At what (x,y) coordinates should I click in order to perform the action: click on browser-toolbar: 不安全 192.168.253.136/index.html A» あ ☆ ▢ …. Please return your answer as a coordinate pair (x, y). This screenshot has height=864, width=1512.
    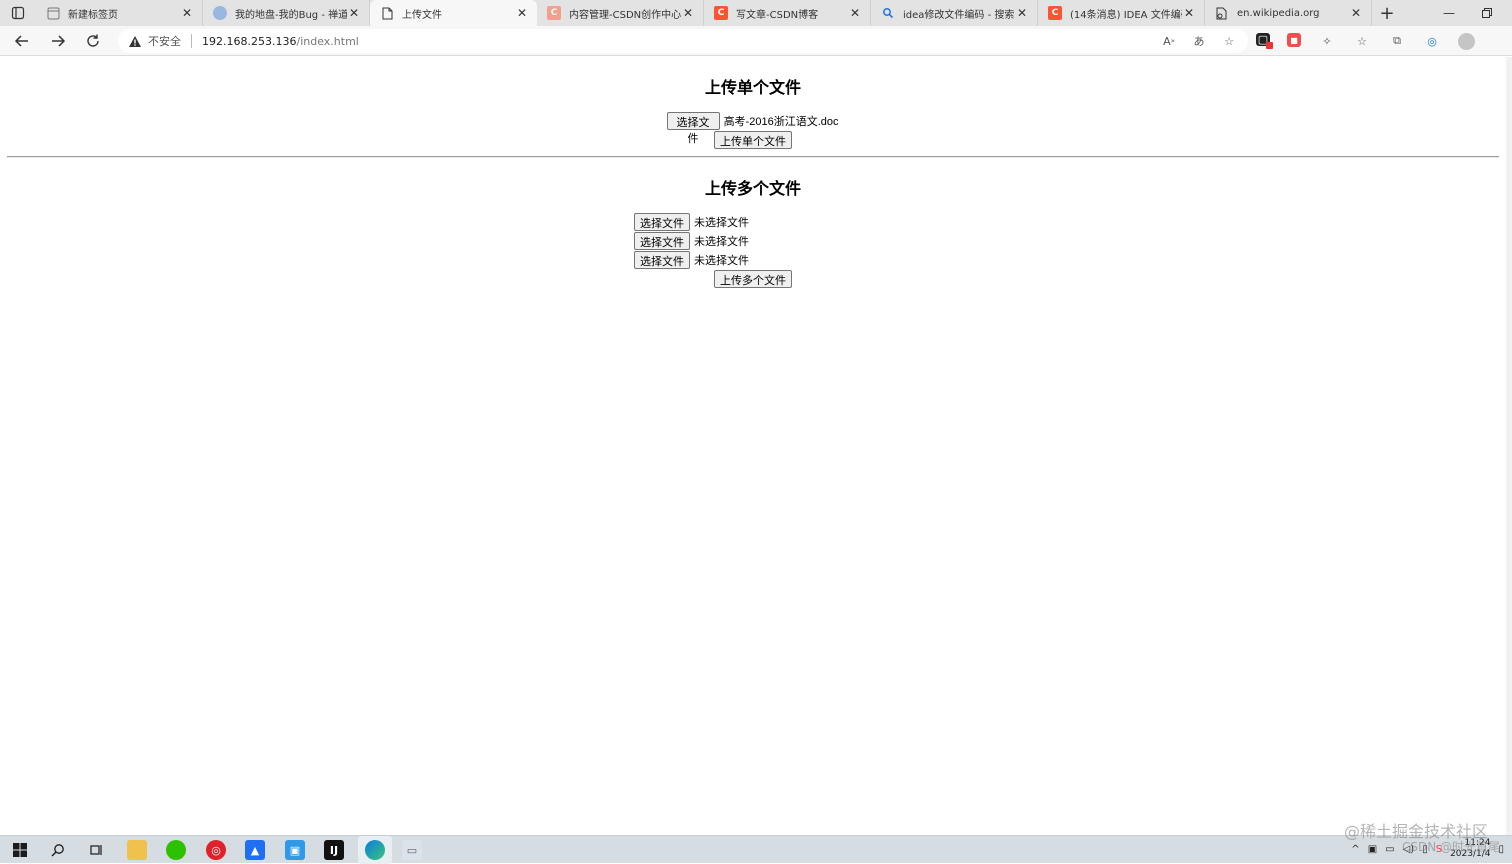
    Looking at the image, I should click on (756, 41).